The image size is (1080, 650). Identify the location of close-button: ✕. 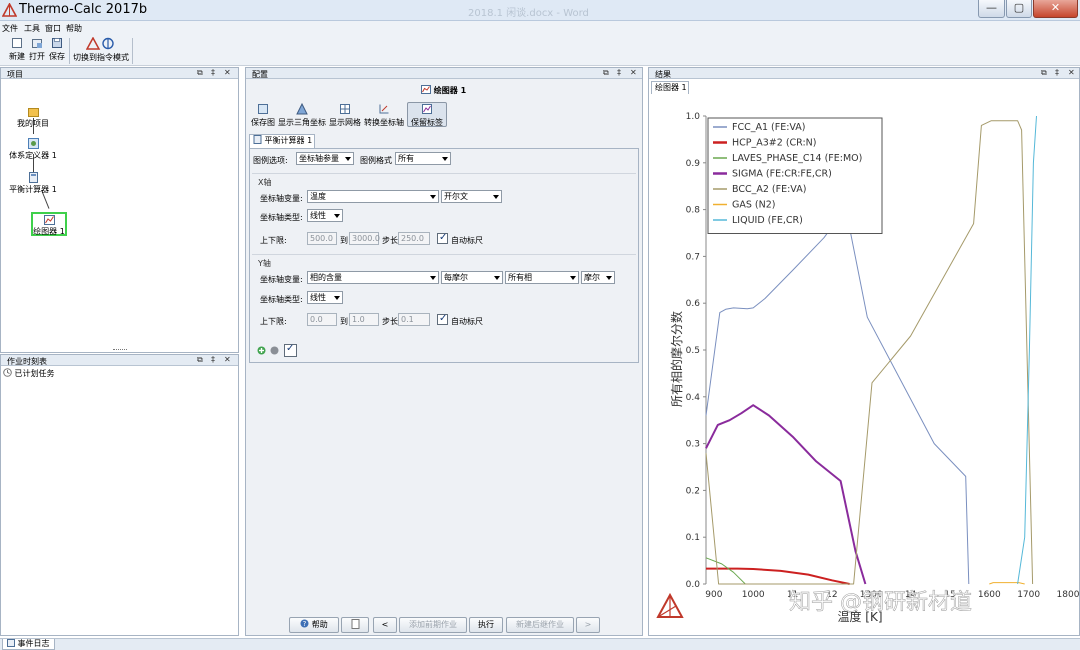
(1055, 9).